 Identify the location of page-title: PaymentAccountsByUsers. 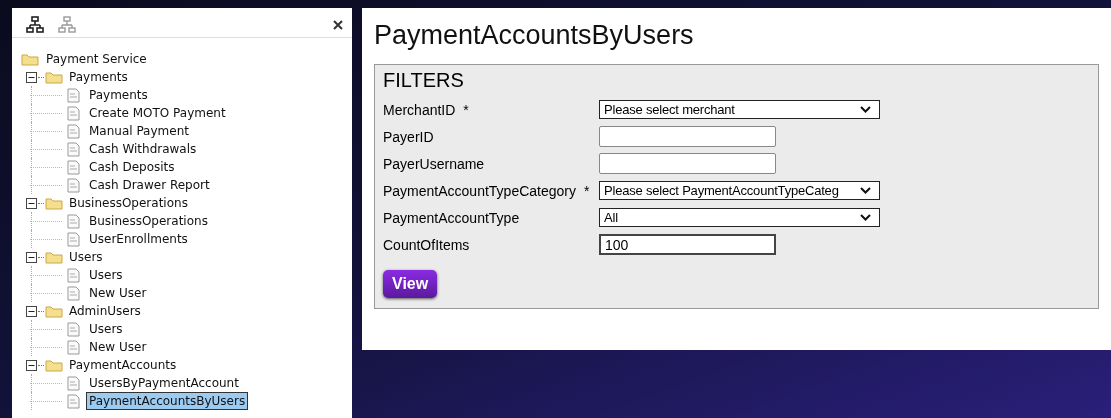
(534, 35).